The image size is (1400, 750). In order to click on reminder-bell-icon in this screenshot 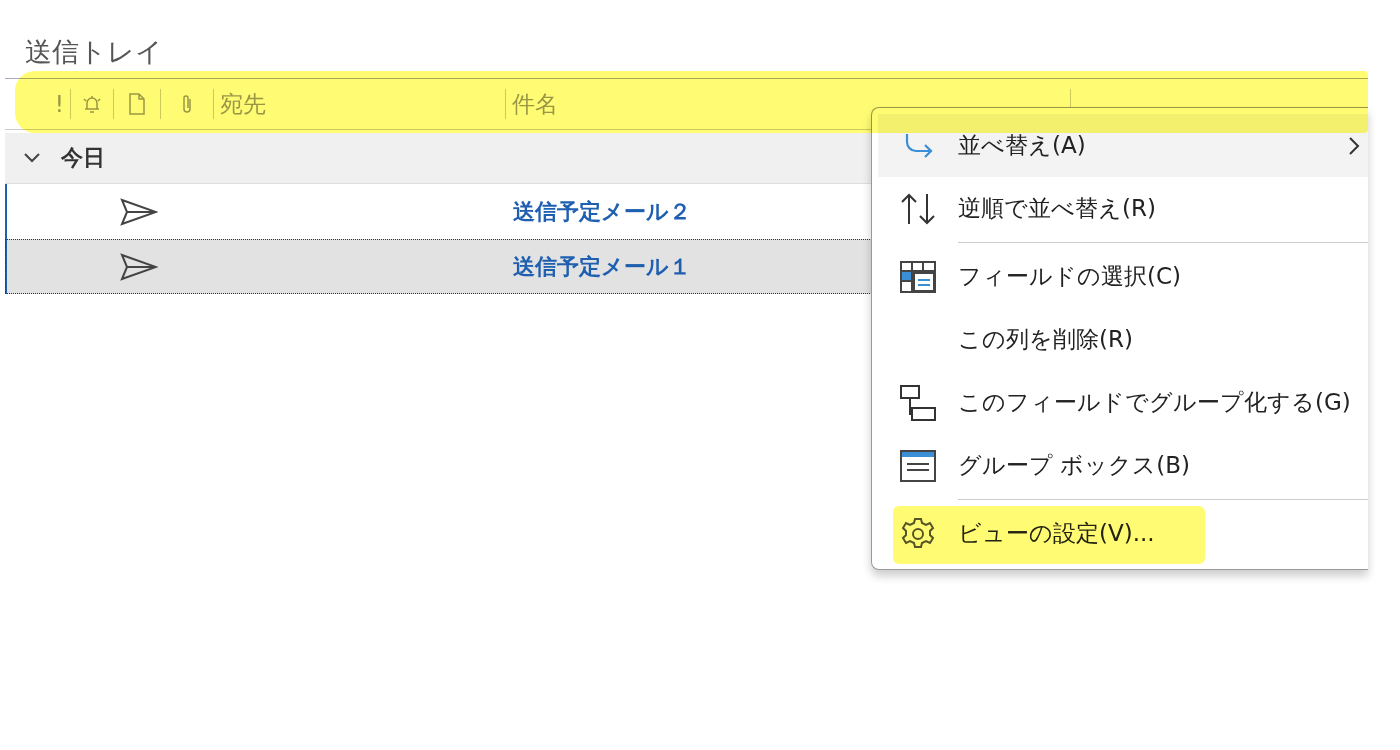, I will do `click(92, 104)`.